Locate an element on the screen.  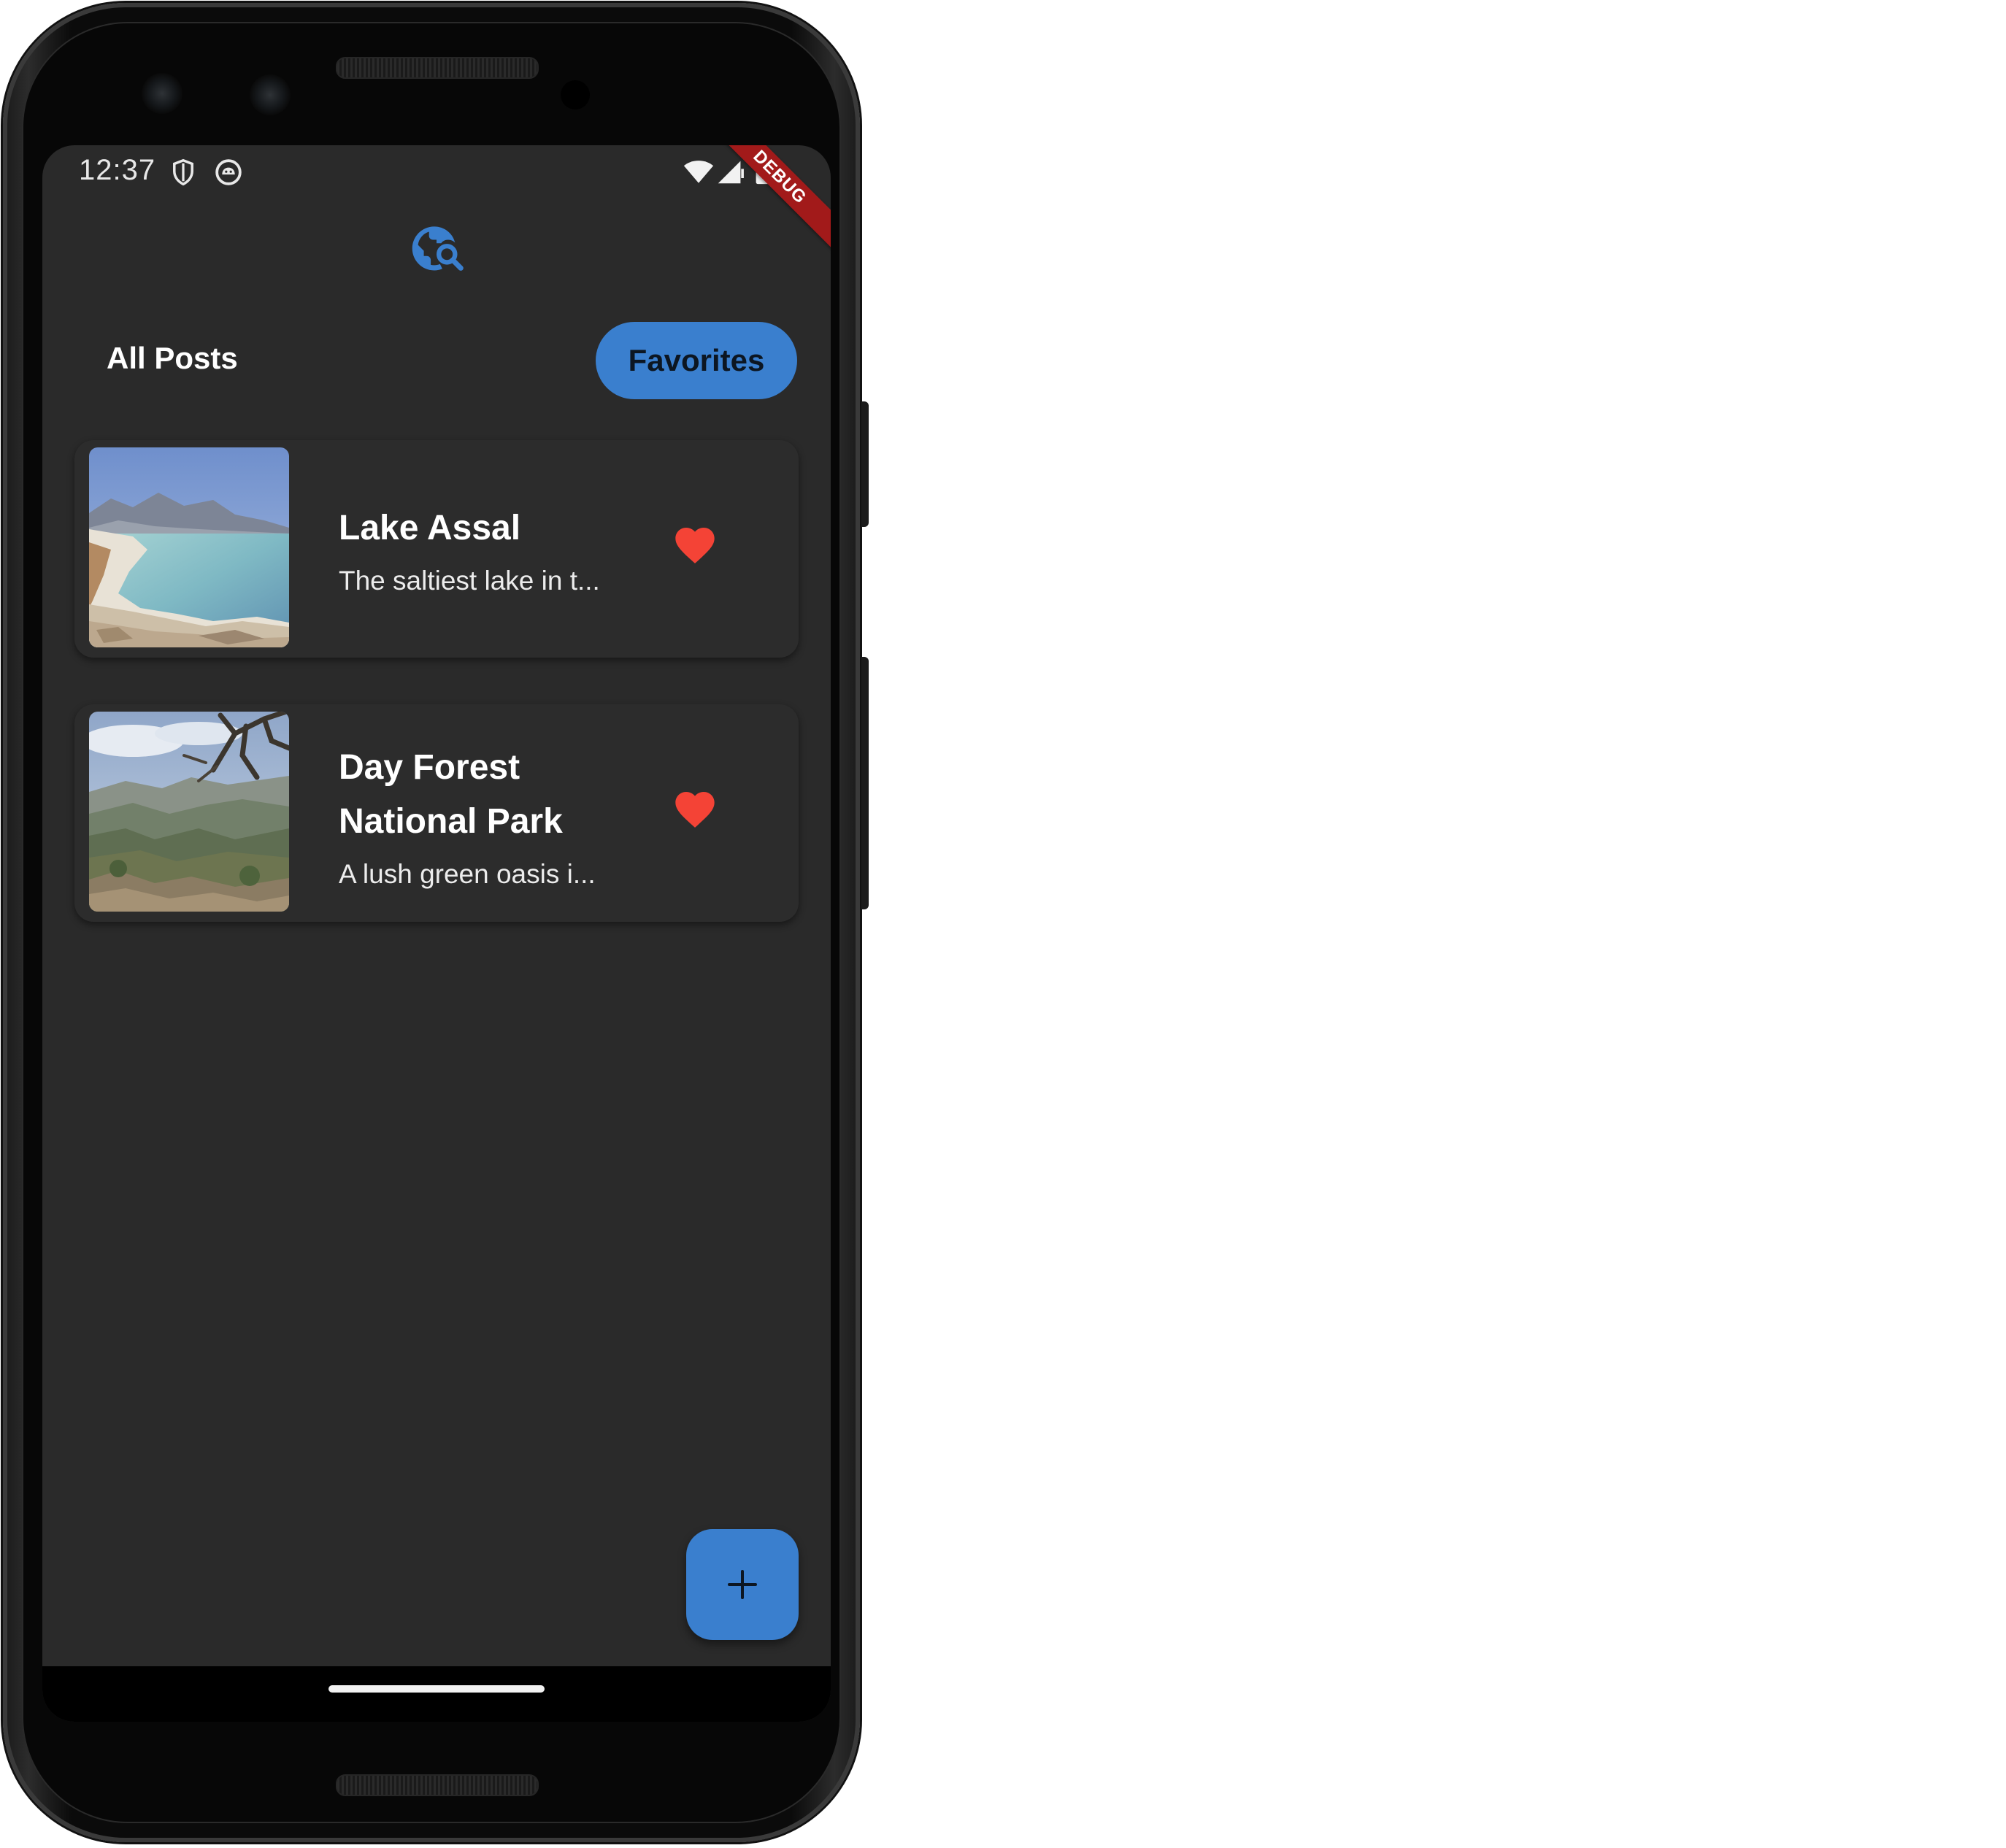
earpiece-speaker is located at coordinates (438, 68).